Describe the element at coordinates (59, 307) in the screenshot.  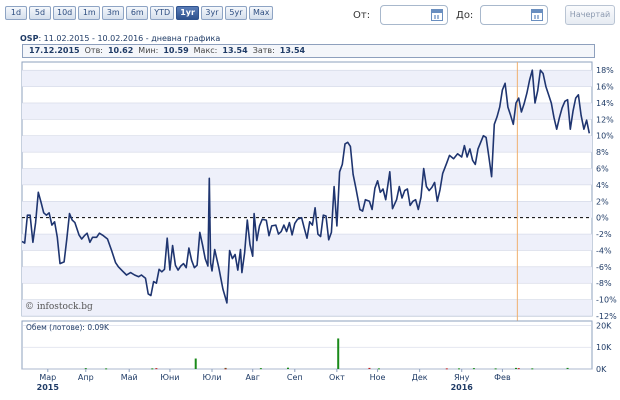
I see `watermark: © infostock.bg` at that location.